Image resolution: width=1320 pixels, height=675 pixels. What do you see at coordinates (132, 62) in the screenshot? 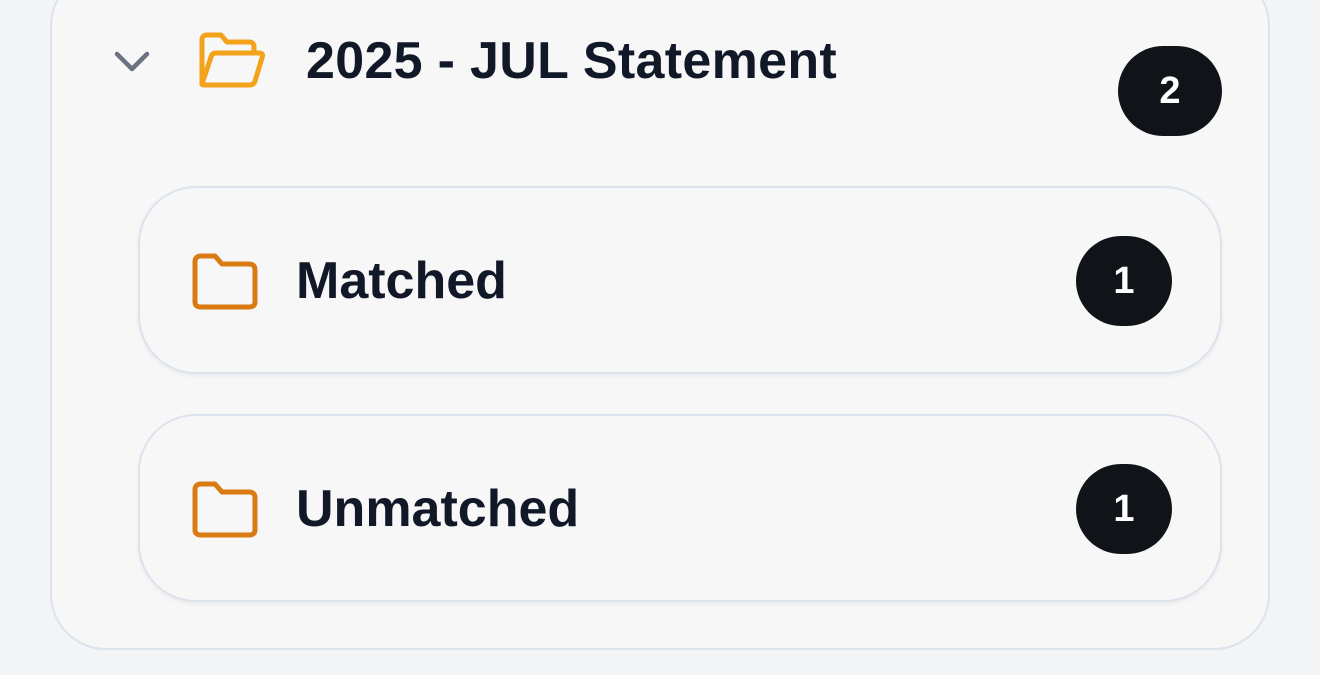
I see `chevron-down-icon` at bounding box center [132, 62].